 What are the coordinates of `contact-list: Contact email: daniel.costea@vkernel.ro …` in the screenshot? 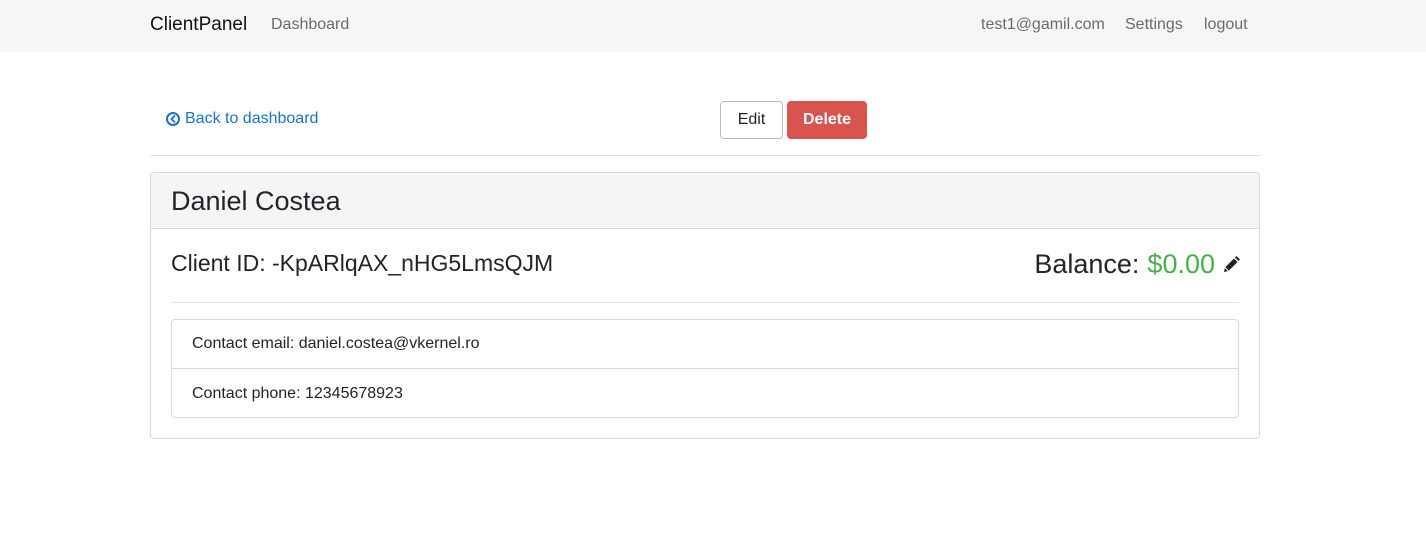 It's located at (705, 368).